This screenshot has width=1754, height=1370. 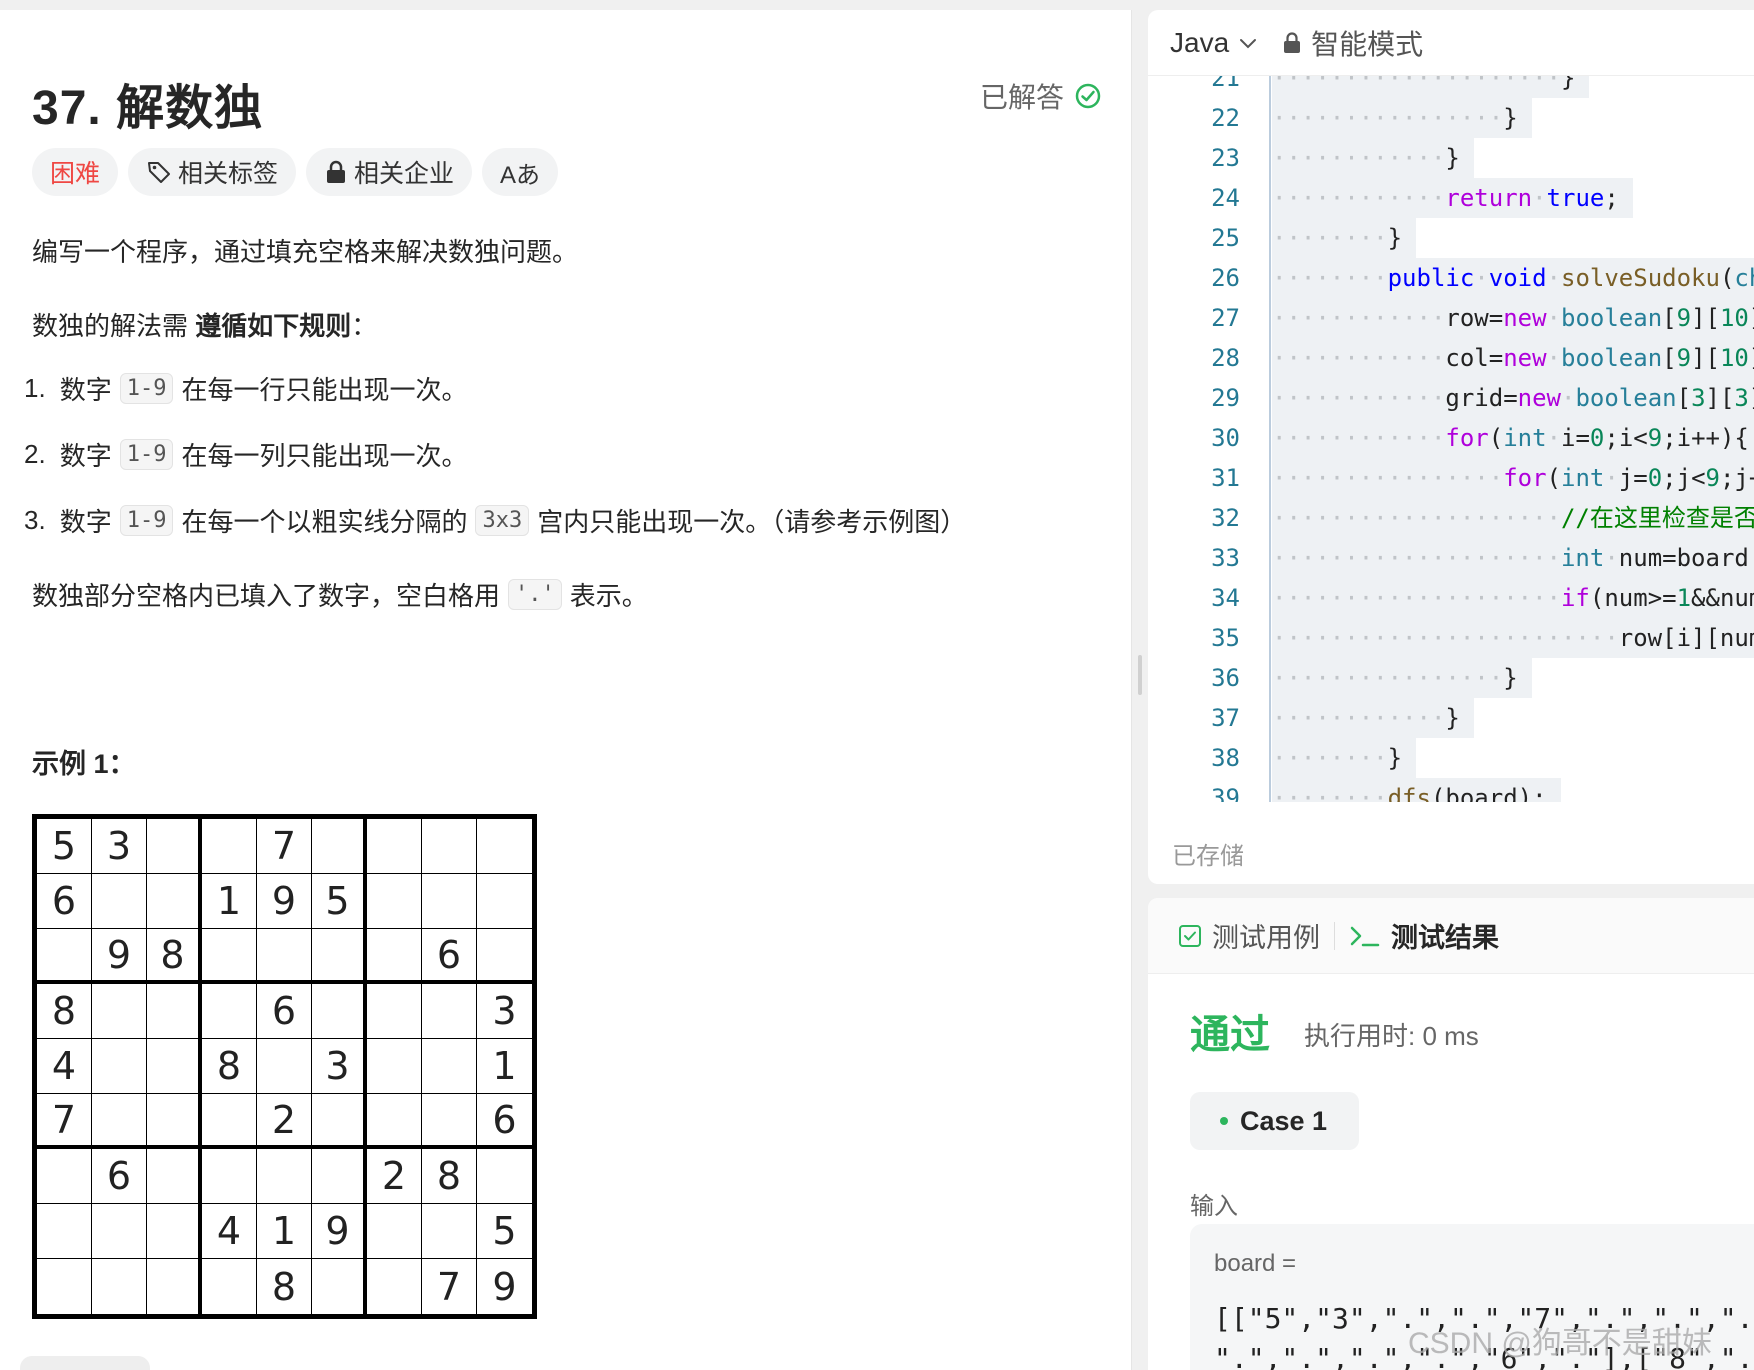 I want to click on translate-button: Aあ, so click(x=520, y=172).